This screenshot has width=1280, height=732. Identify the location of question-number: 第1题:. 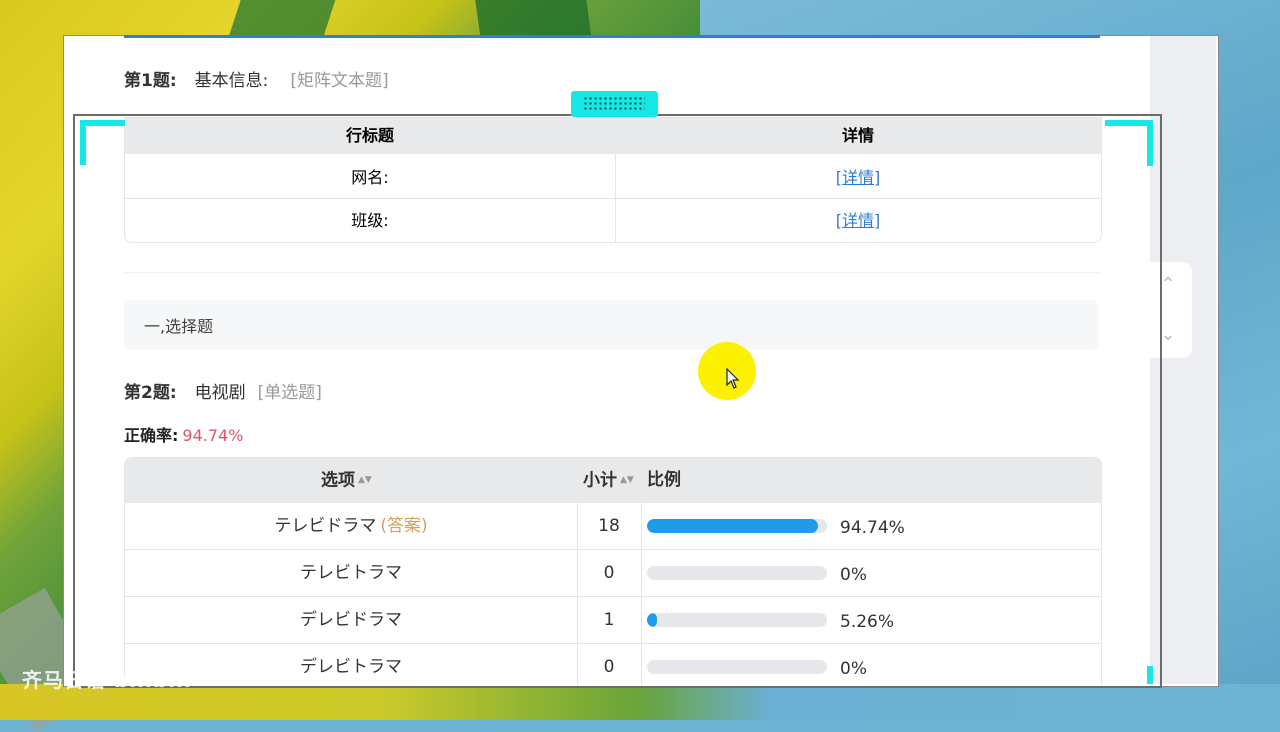
(150, 81).